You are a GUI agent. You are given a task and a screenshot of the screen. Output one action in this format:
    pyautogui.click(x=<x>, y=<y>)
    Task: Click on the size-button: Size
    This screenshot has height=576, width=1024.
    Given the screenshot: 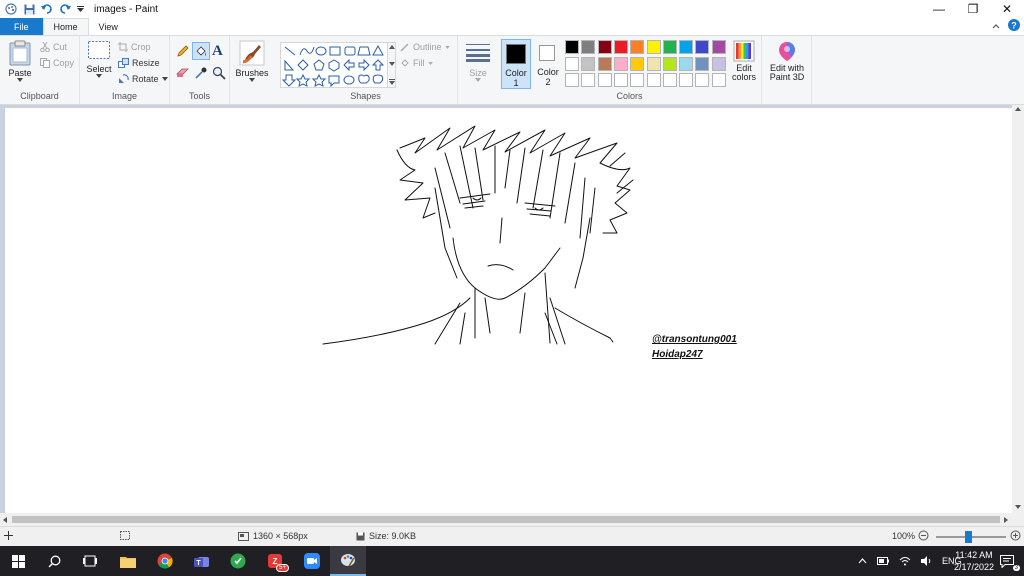 What is the action you would take?
    pyautogui.click(x=478, y=62)
    